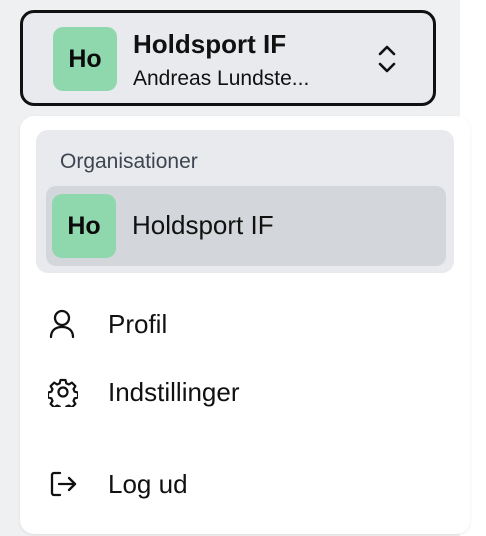 This screenshot has height=536, width=486. What do you see at coordinates (210, 44) in the screenshot?
I see `current-org-name: Holdsport IF` at bounding box center [210, 44].